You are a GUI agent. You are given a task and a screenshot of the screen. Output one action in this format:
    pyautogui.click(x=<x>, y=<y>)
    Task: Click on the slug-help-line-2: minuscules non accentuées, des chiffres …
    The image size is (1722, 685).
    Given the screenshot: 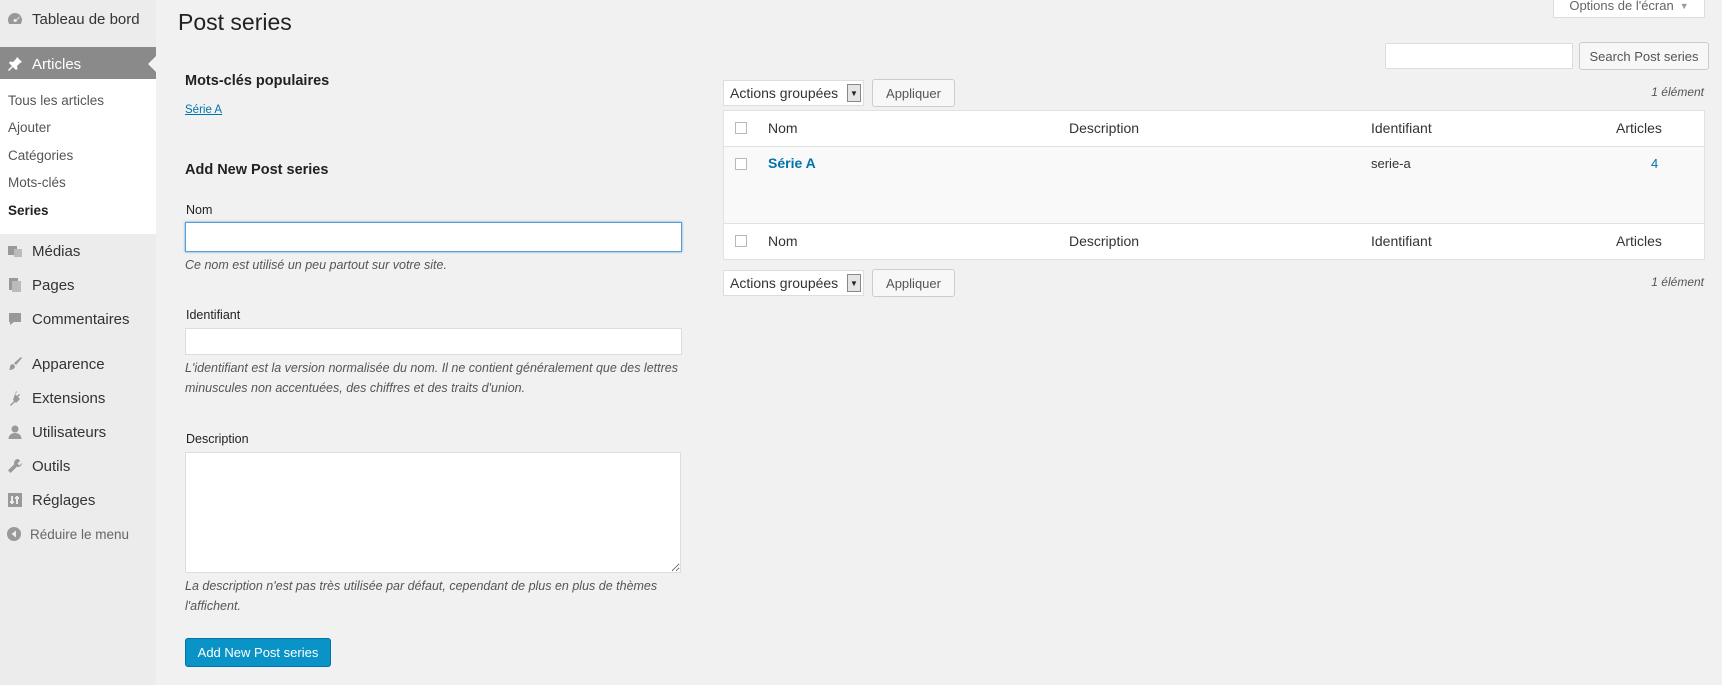 What is the action you would take?
    pyautogui.click(x=355, y=388)
    